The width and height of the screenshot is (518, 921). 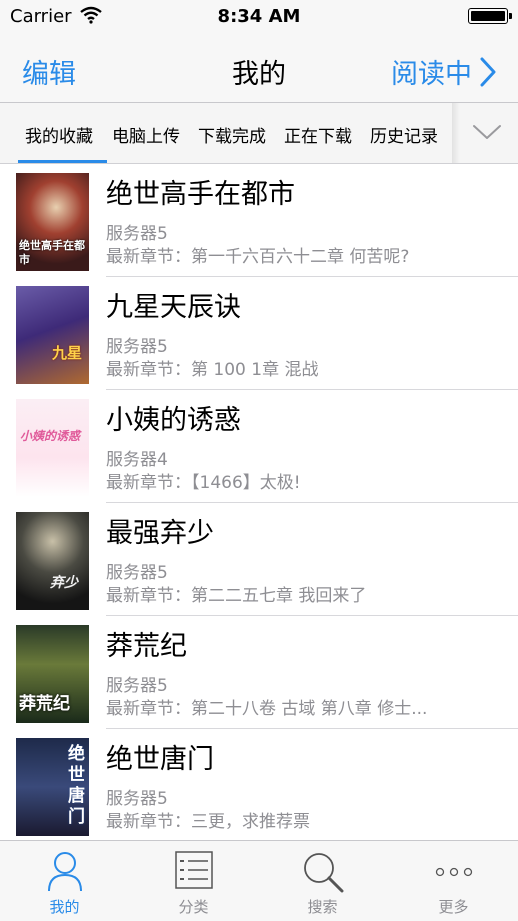 I want to click on tabbar-item-mine: 我的, so click(x=64, y=881).